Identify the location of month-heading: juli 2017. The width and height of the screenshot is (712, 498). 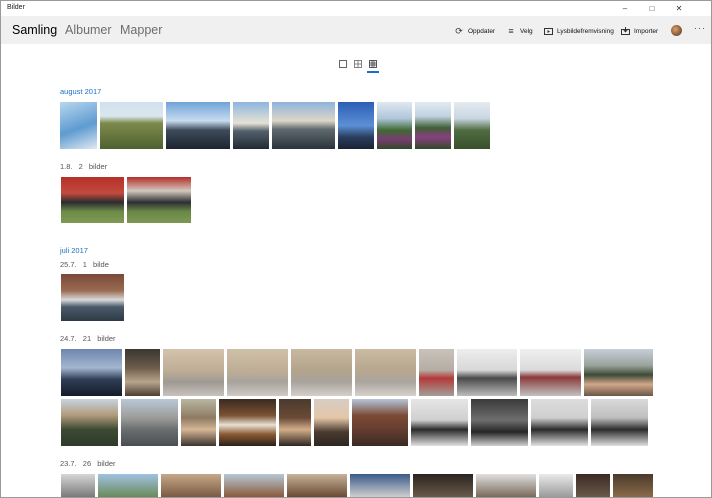
(74, 250).